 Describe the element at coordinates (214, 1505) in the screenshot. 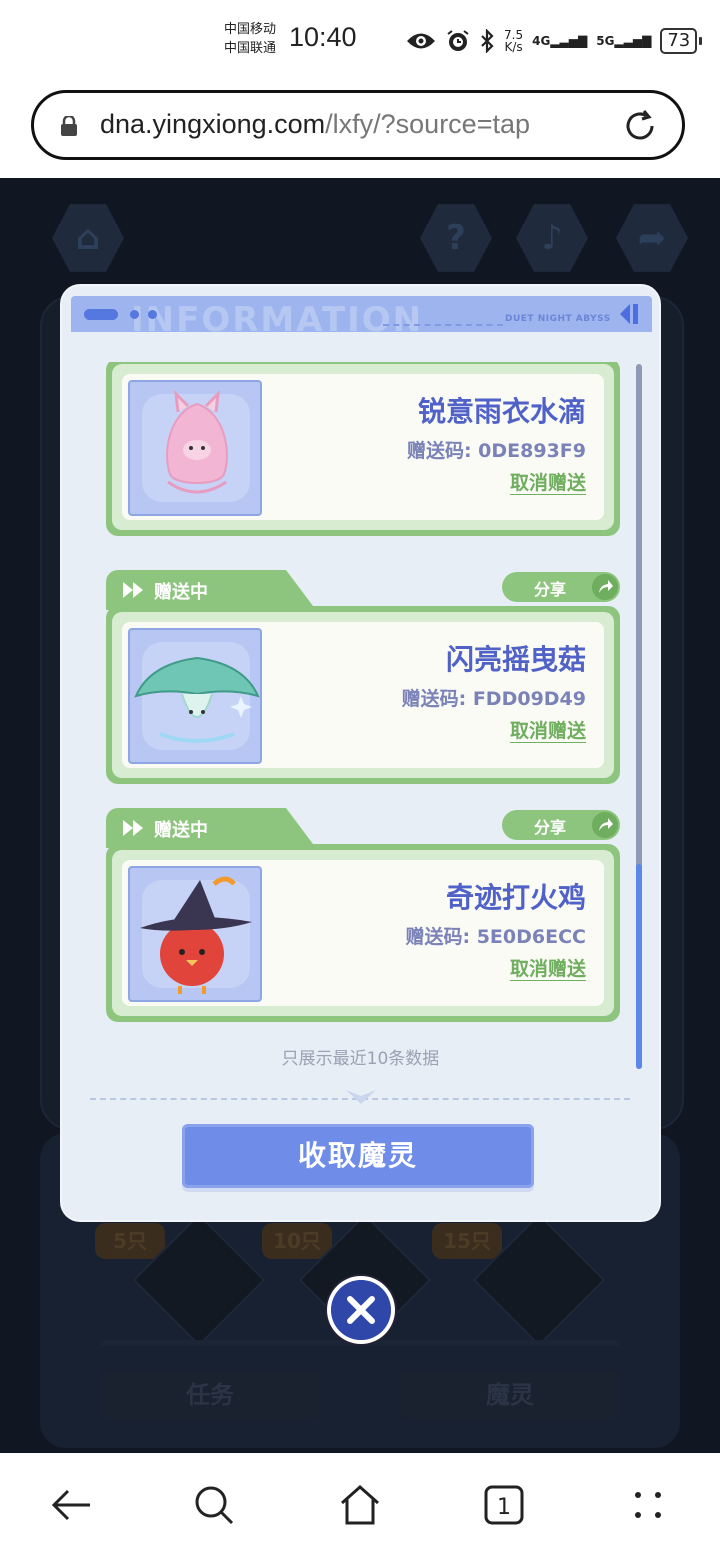

I see `search-icon` at that location.